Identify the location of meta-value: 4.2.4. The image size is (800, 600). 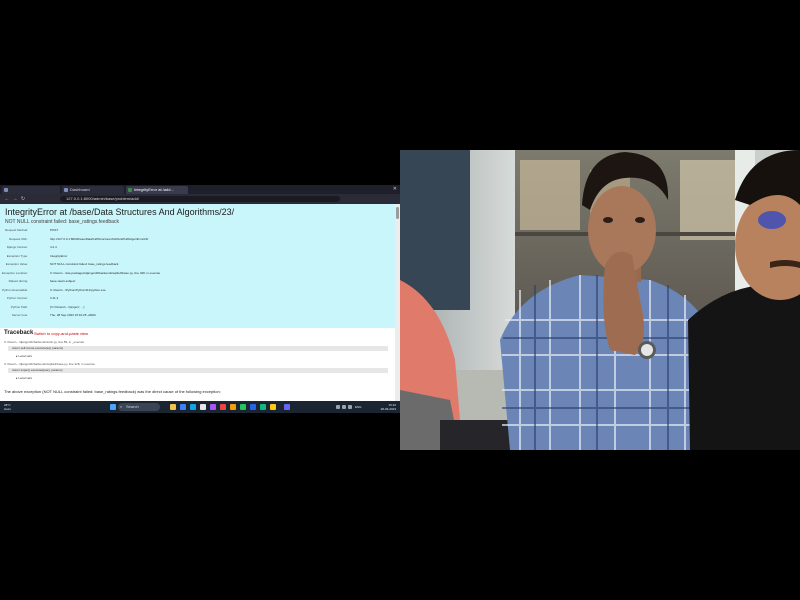
(53, 247).